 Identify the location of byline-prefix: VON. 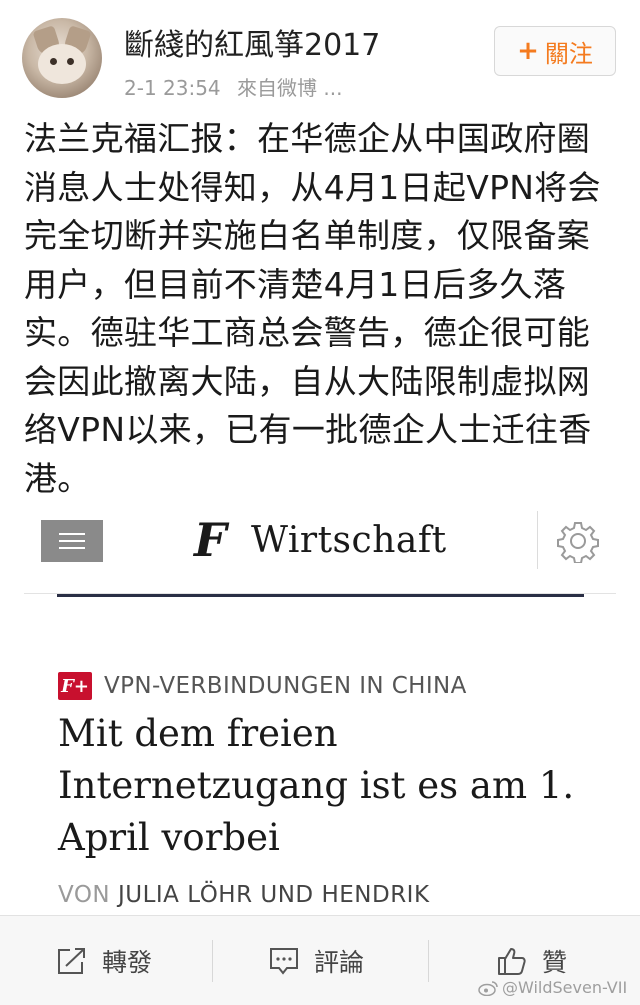
(84, 895).